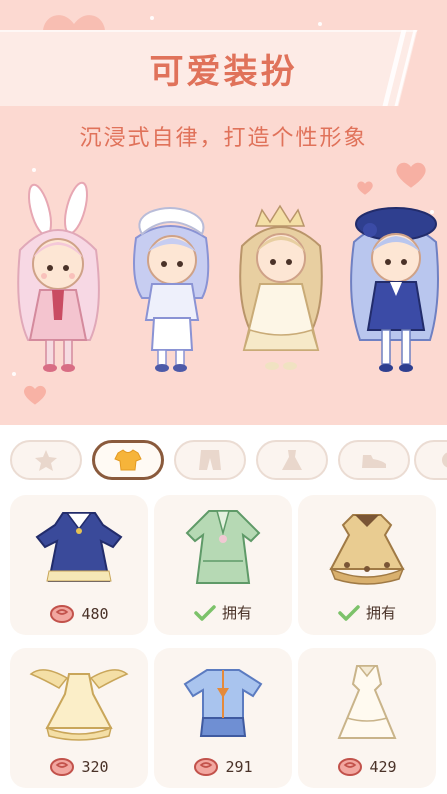 The height and width of the screenshot is (794, 447). I want to click on shoe-icon, so click(374, 461).